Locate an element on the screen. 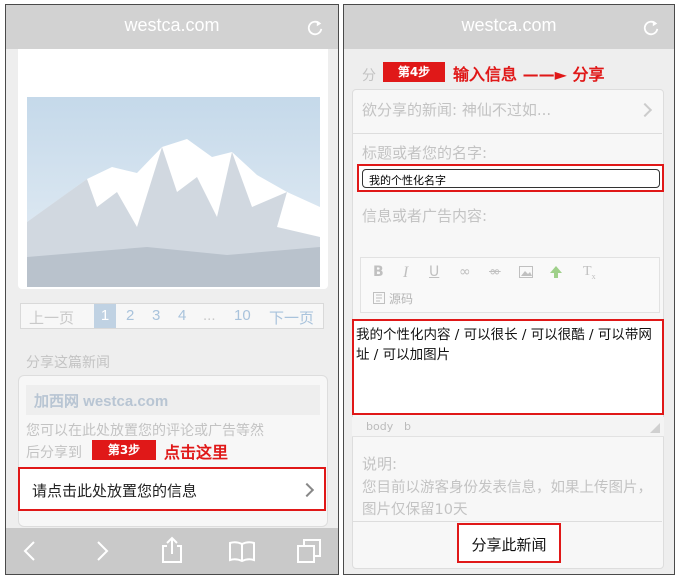 The width and height of the screenshot is (680, 579). next-page-link: 下一页 is located at coordinates (291, 317).